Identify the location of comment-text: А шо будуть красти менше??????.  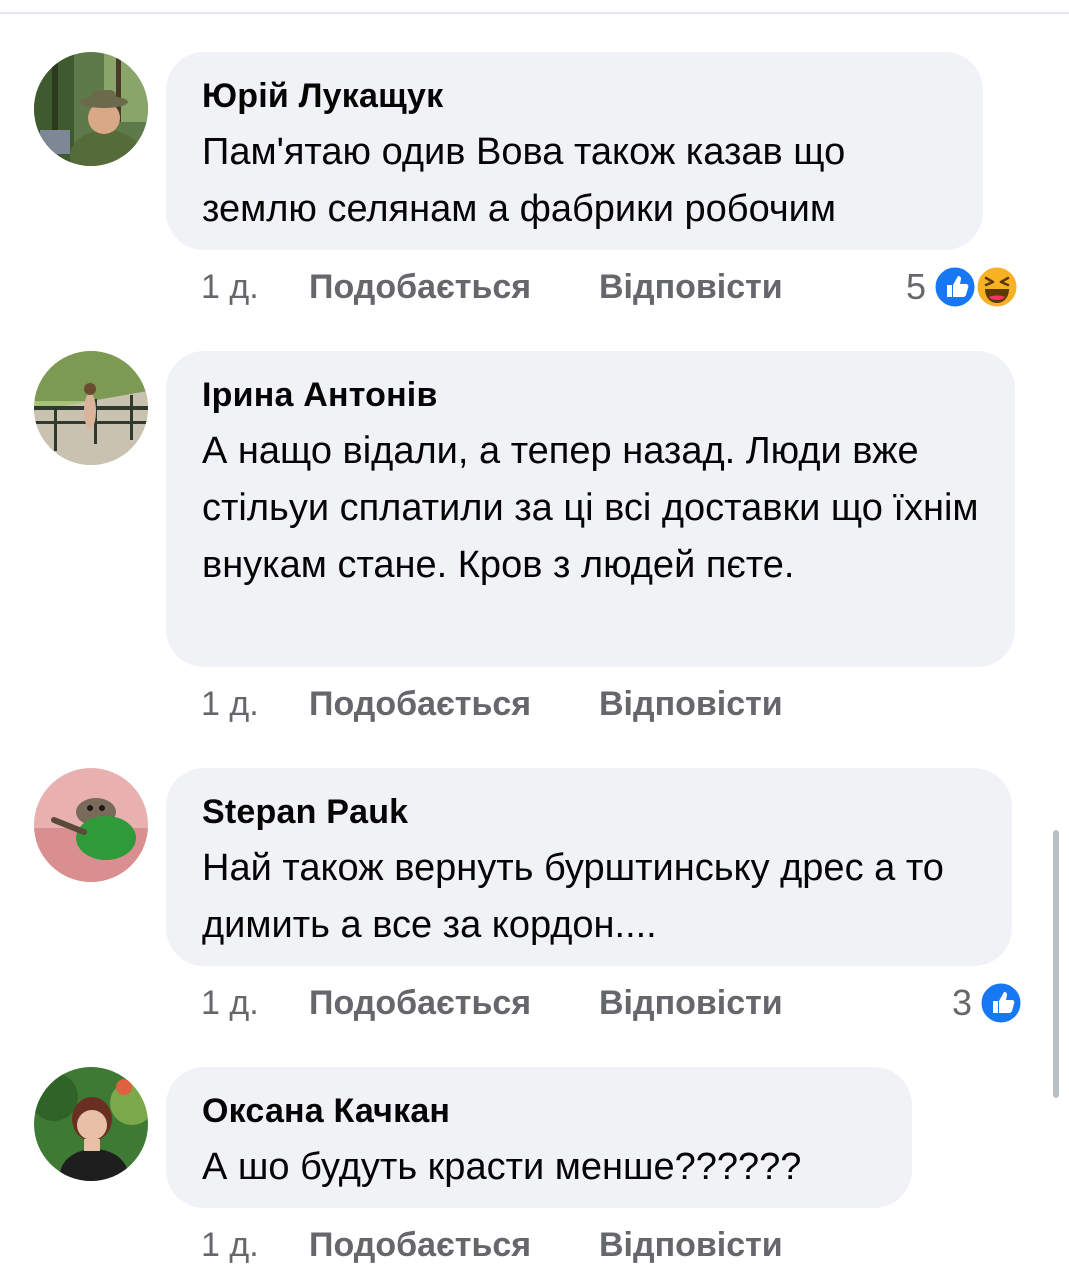
(502, 1167).